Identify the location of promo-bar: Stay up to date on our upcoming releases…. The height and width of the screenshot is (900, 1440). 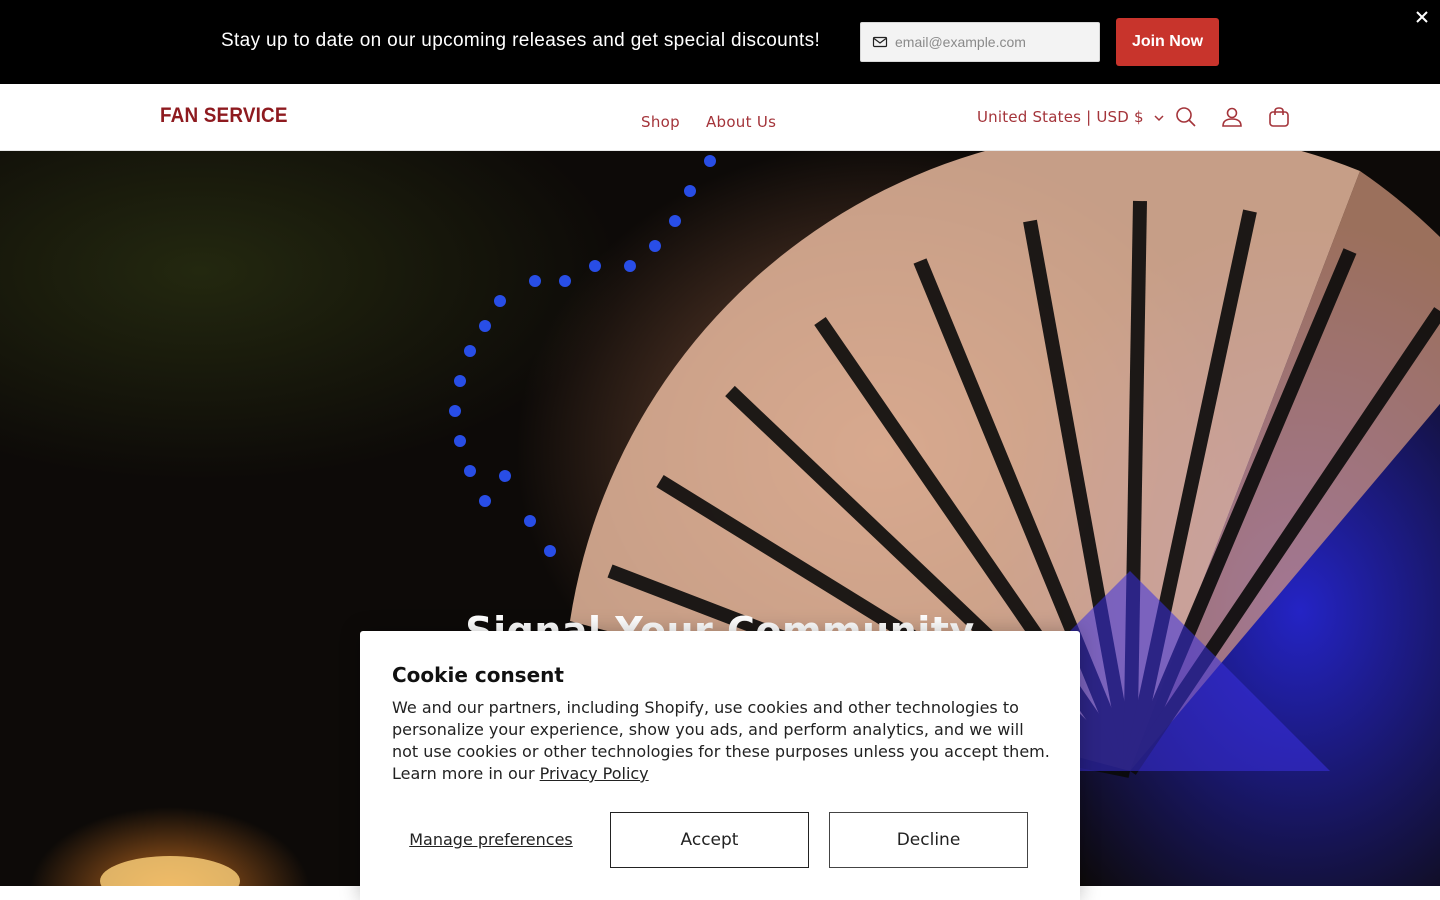
(720, 42).